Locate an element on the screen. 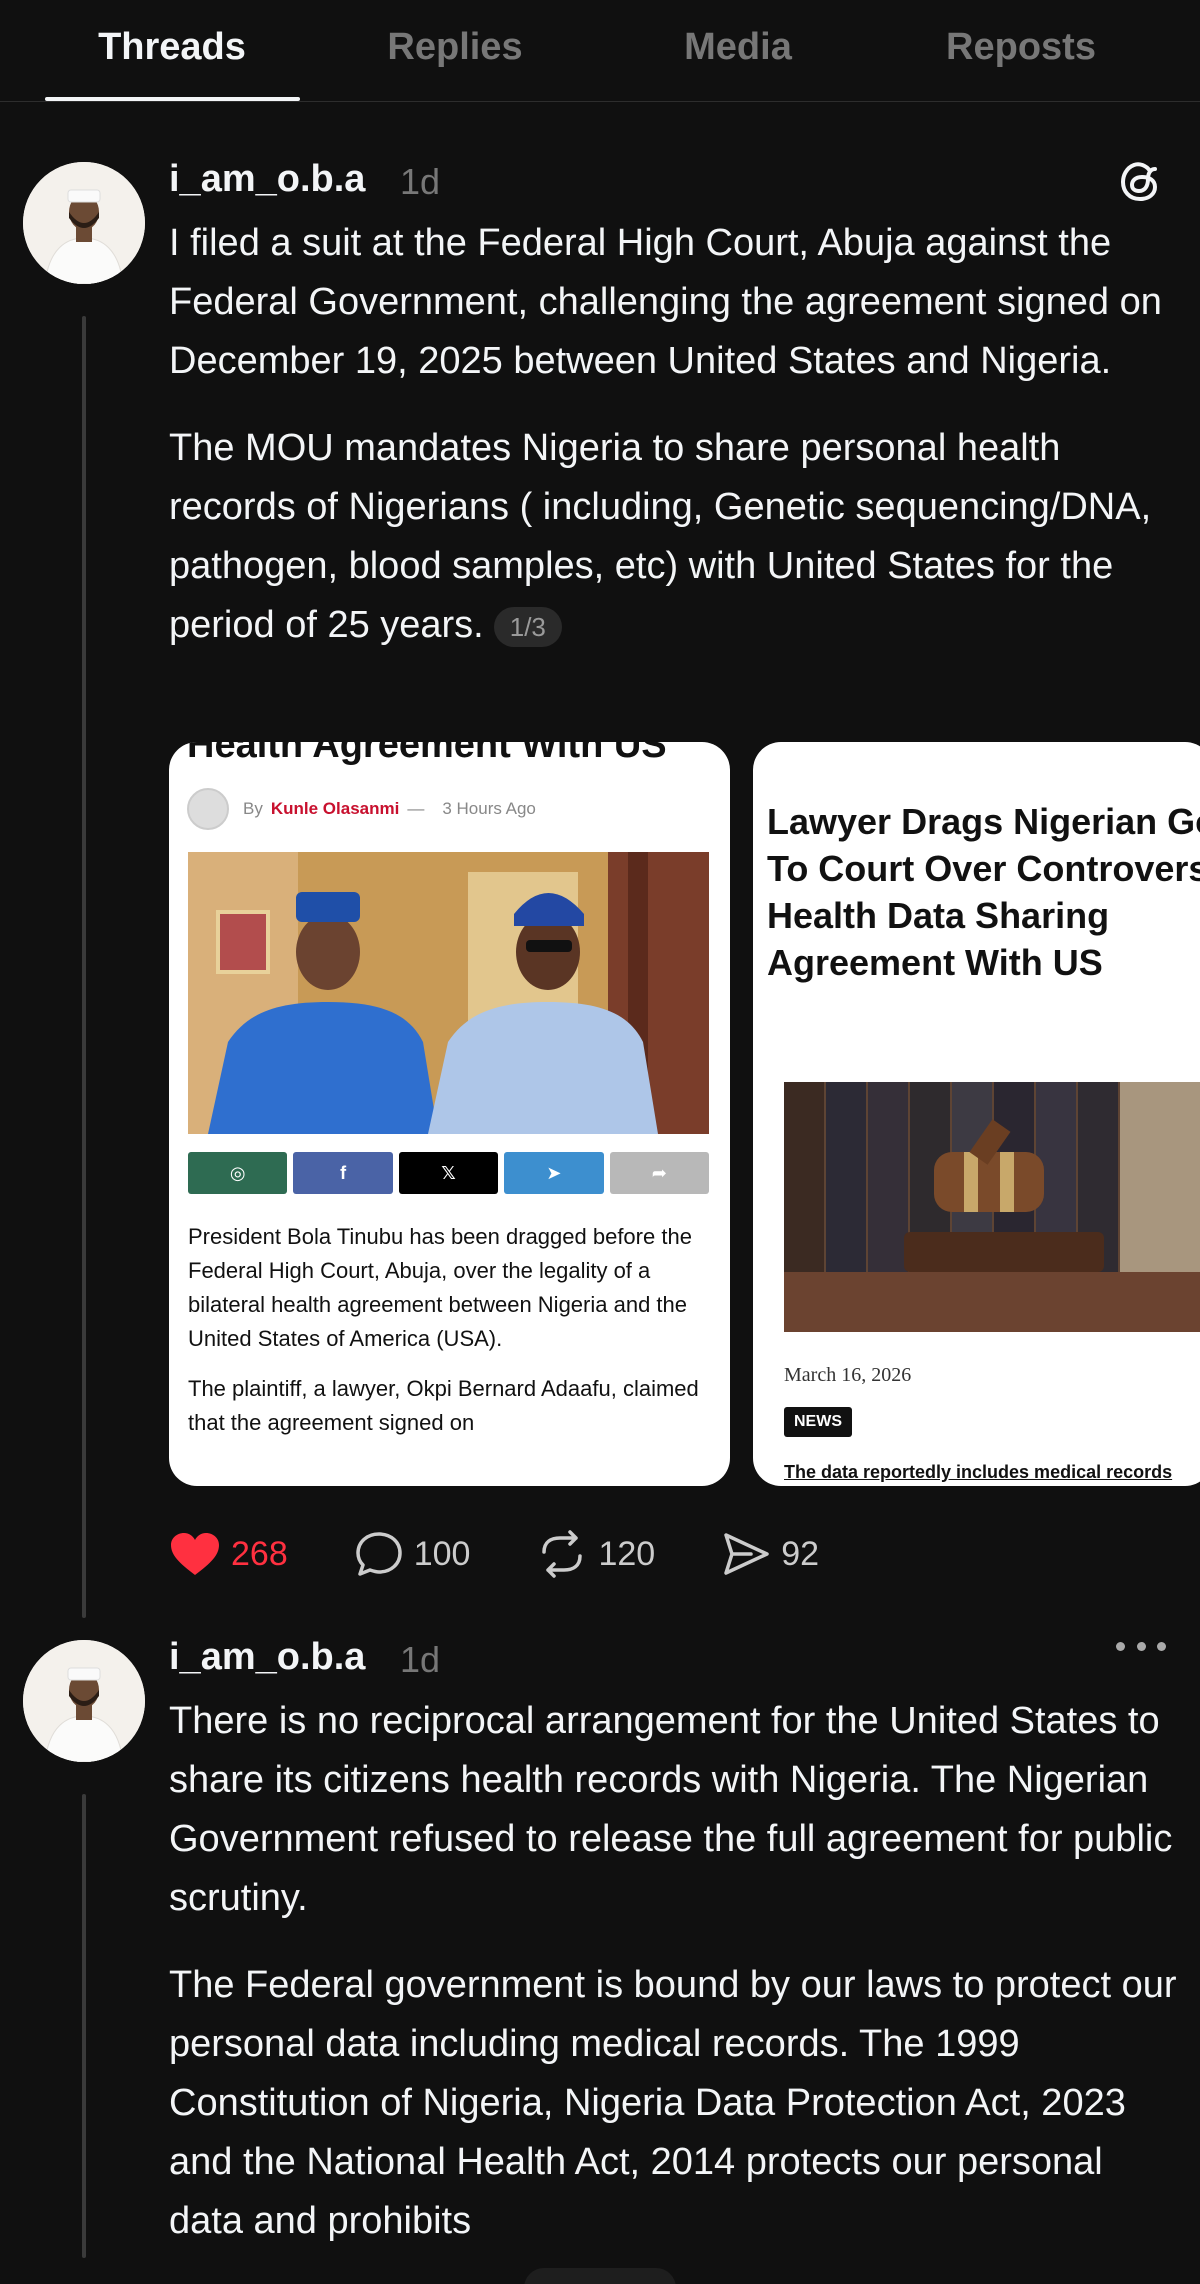  gavel-photo is located at coordinates (992, 1207).